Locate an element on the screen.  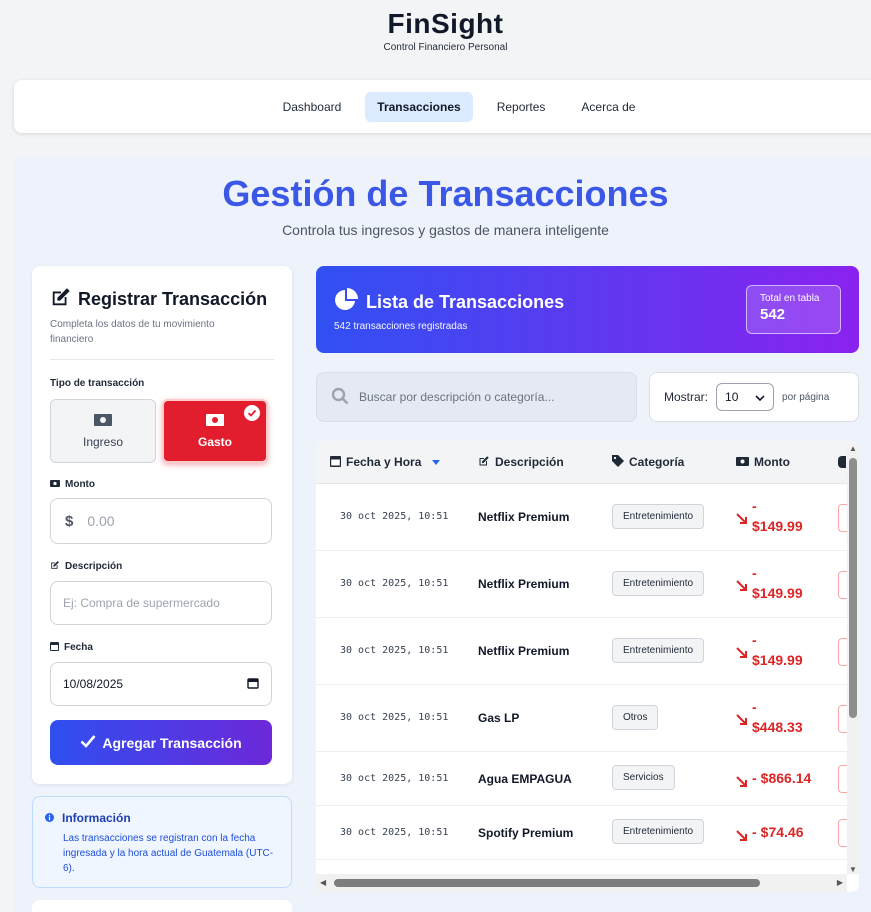
column-amount: Monto is located at coordinates (763, 462).